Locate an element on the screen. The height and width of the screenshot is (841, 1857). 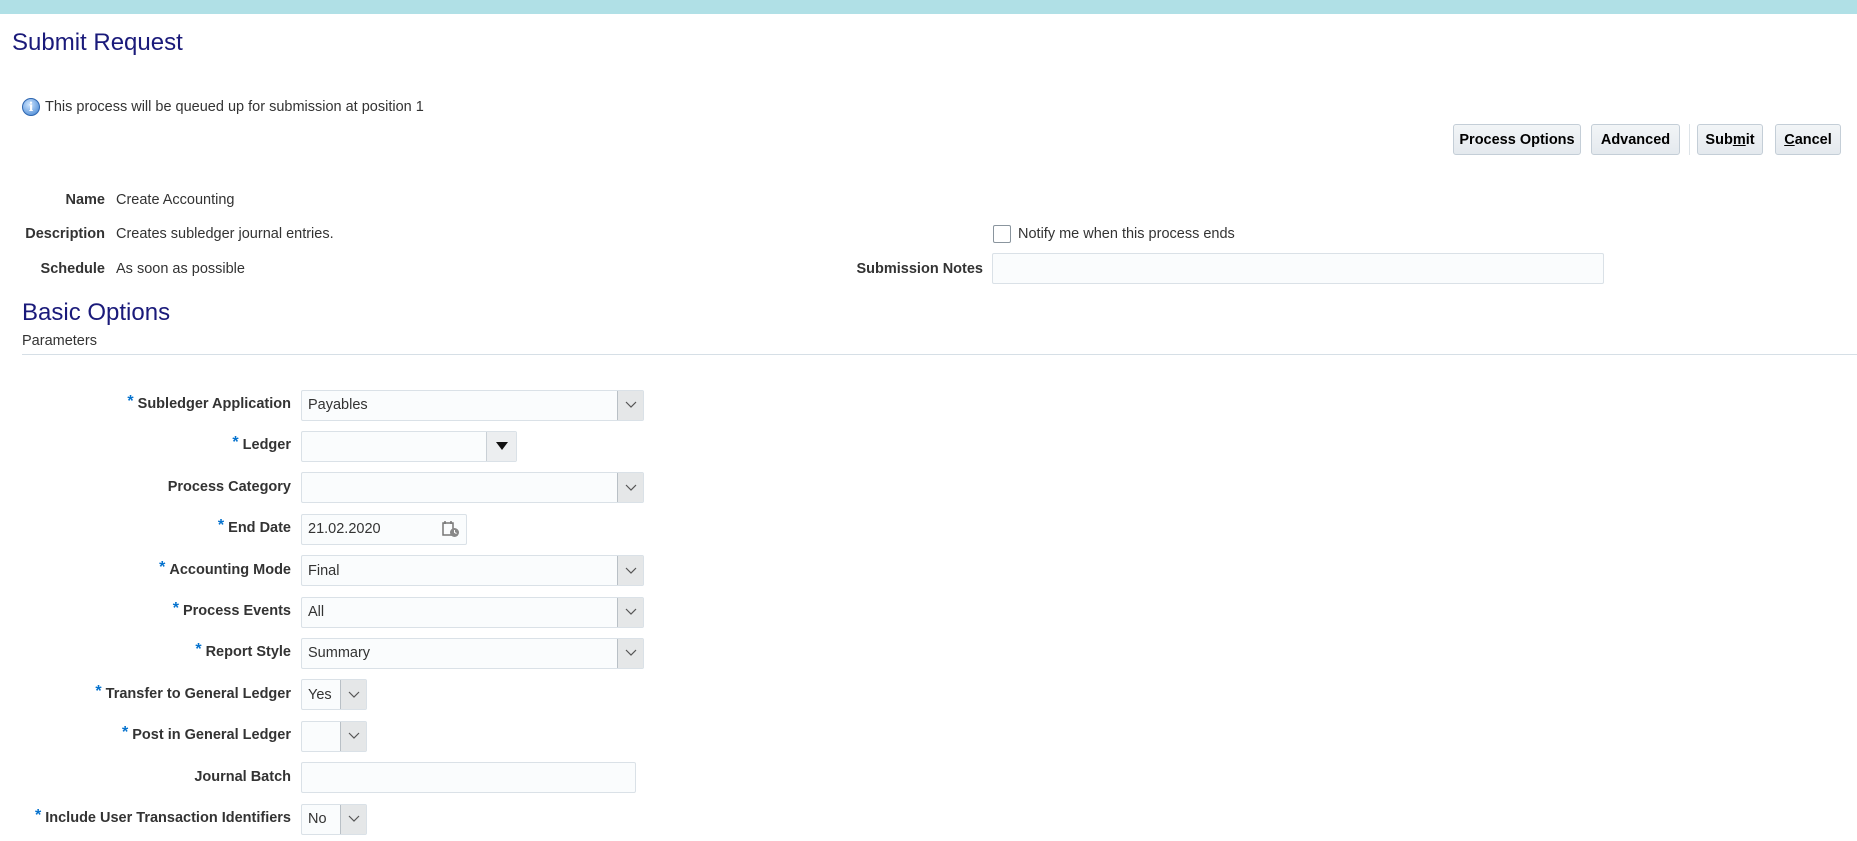
param-label-text: Ledger is located at coordinates (266, 445).